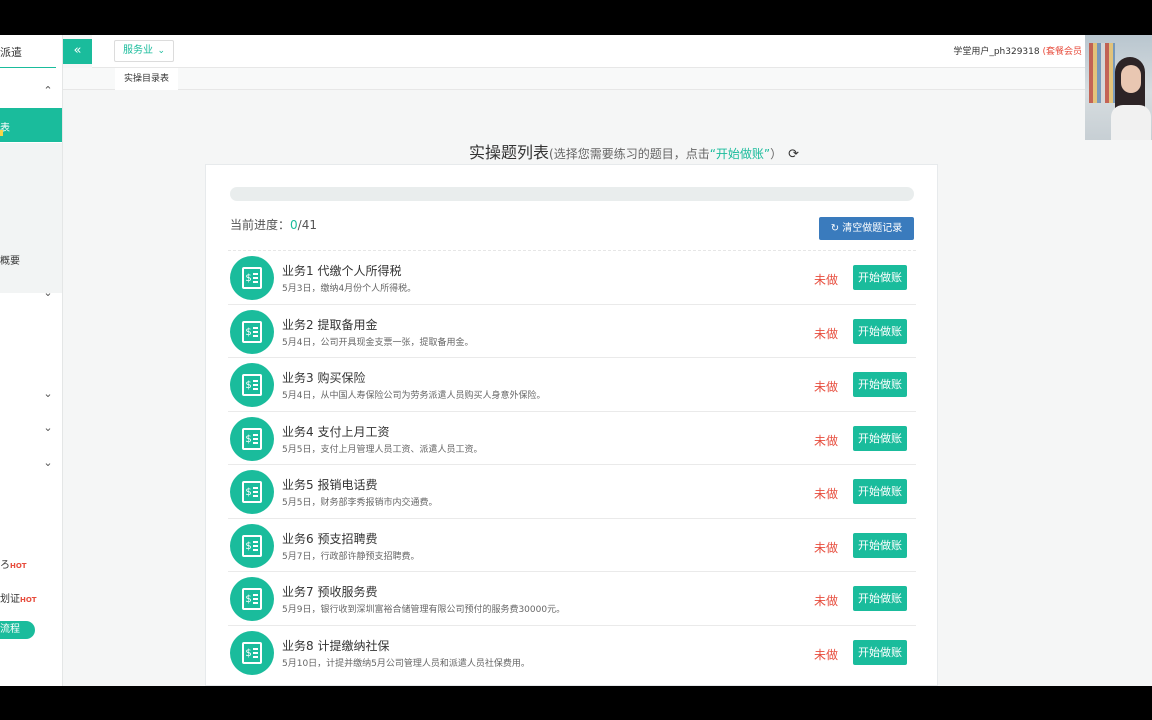  What do you see at coordinates (572, 194) in the screenshot?
I see `progress-bar` at bounding box center [572, 194].